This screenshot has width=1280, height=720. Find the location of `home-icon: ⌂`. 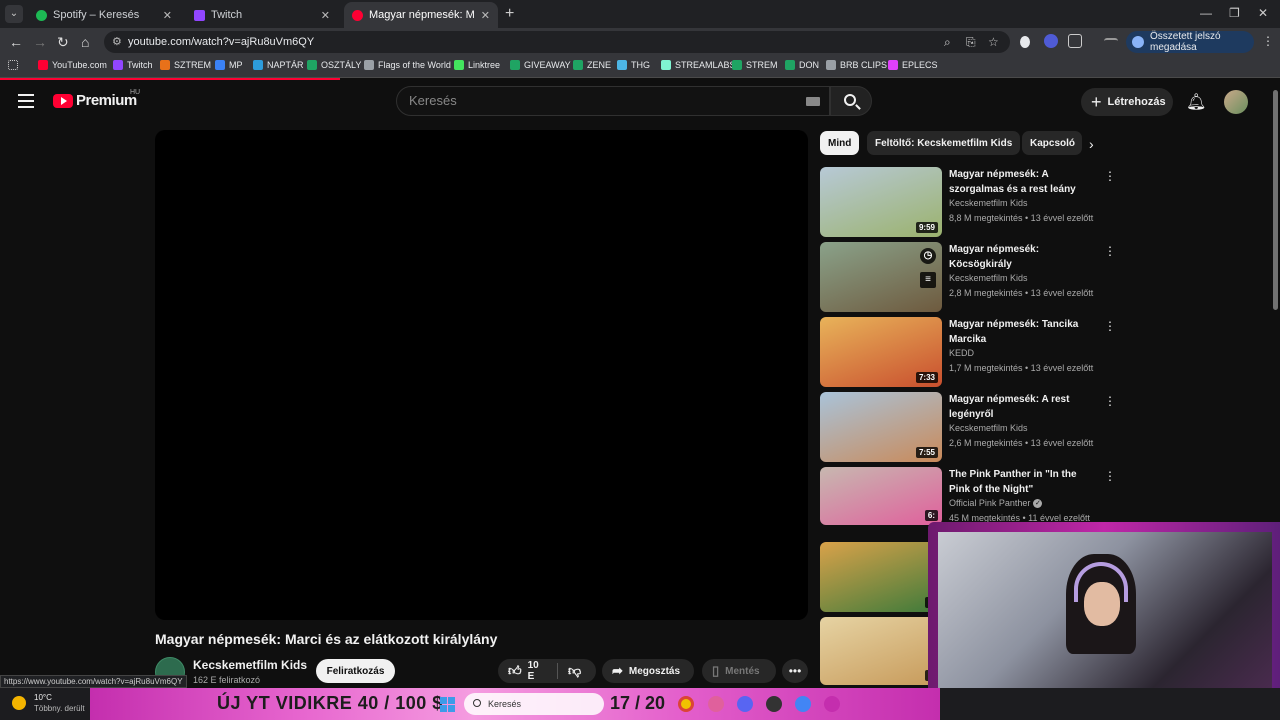

home-icon: ⌂ is located at coordinates (85, 42).